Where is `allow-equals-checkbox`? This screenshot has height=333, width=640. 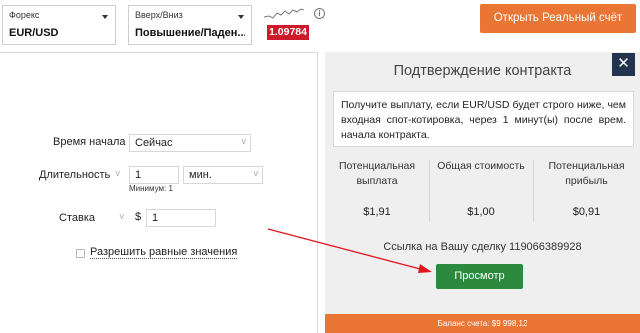
allow-equals-checkbox is located at coordinates (80, 253).